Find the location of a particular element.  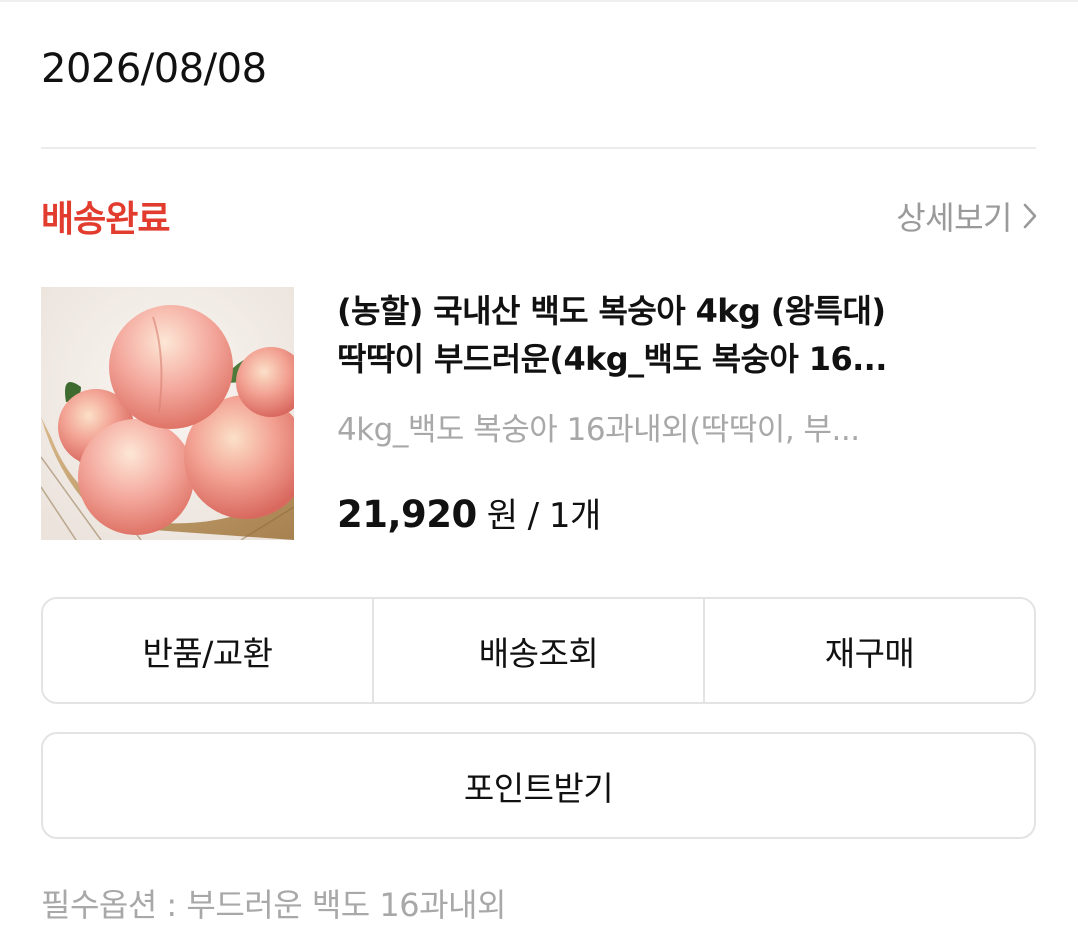

price-currency: 원 is located at coordinates (502, 516).